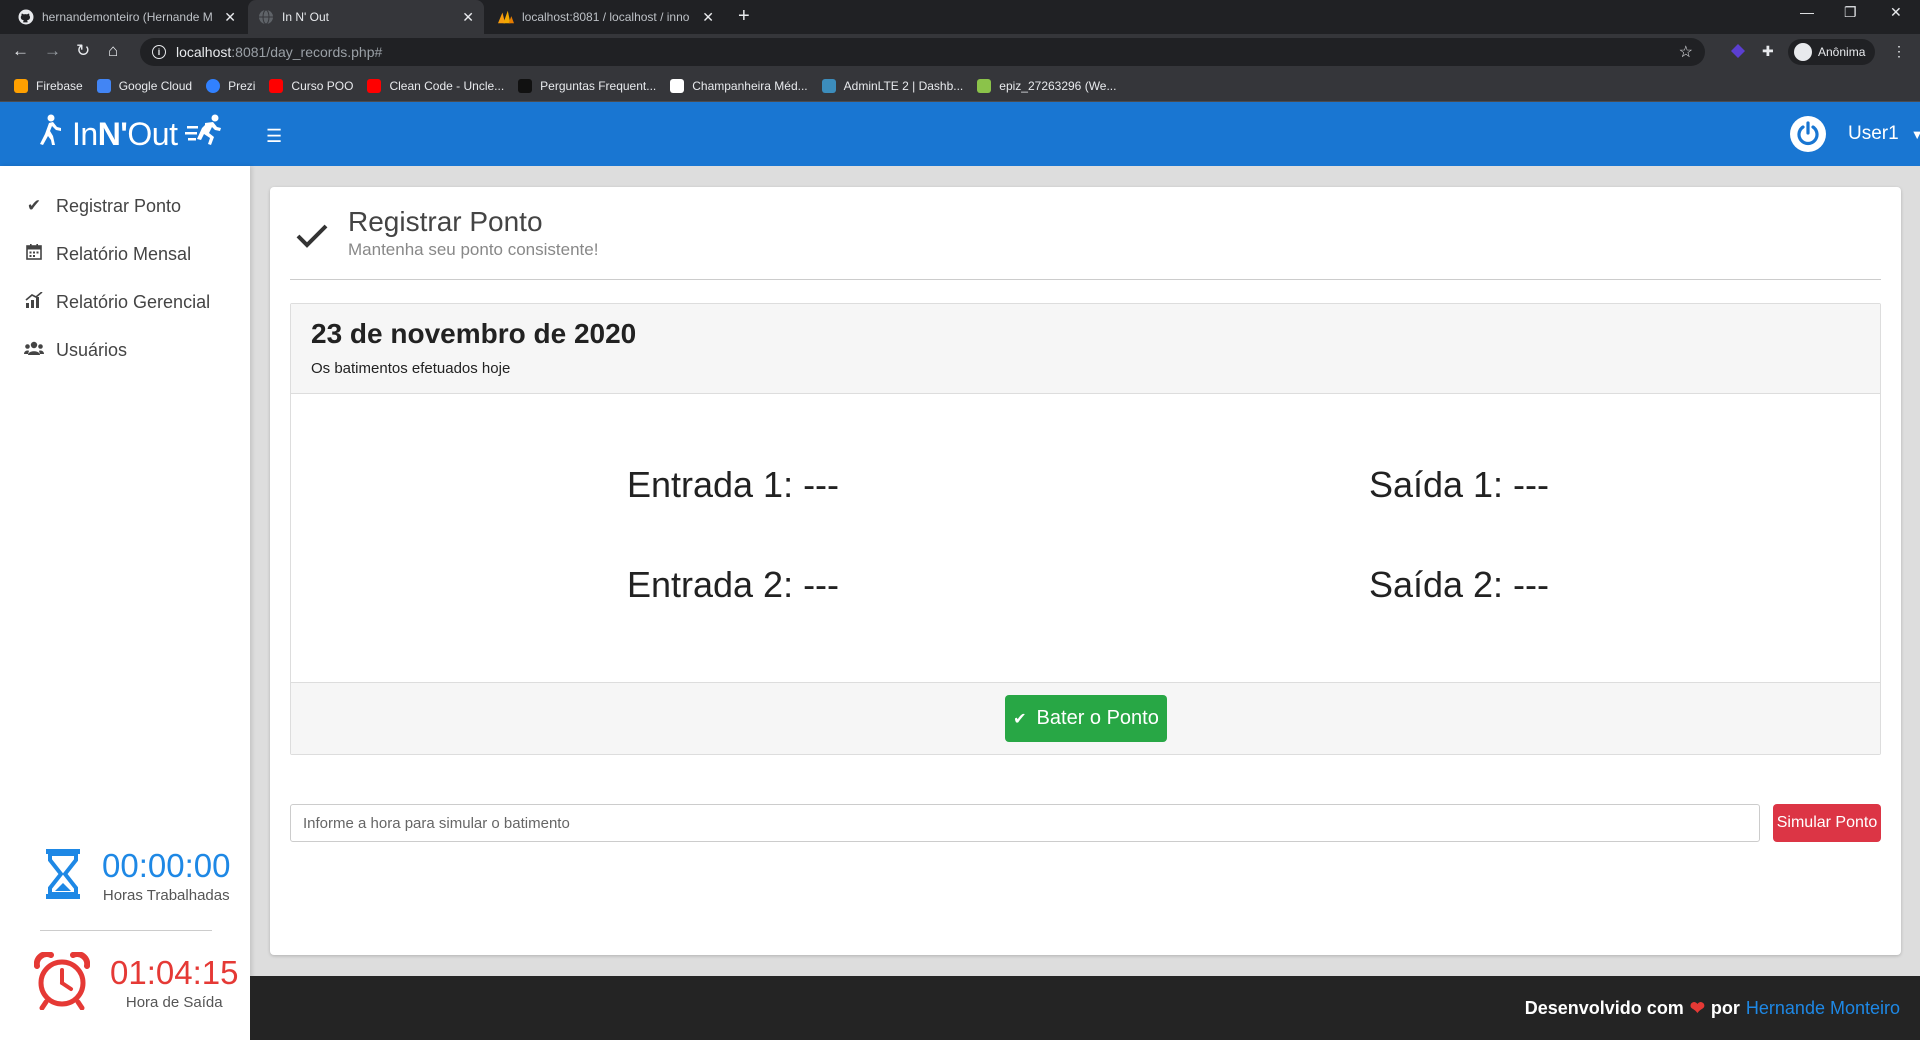 Image resolution: width=1920 pixels, height=1040 pixels. What do you see at coordinates (1025, 823) in the screenshot?
I see `simulate-time-input` at bounding box center [1025, 823].